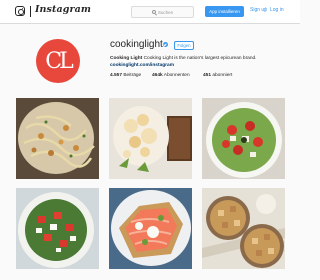 The width and height of the screenshot is (320, 280). I want to click on post-tile-cauliflower, so click(150, 138).